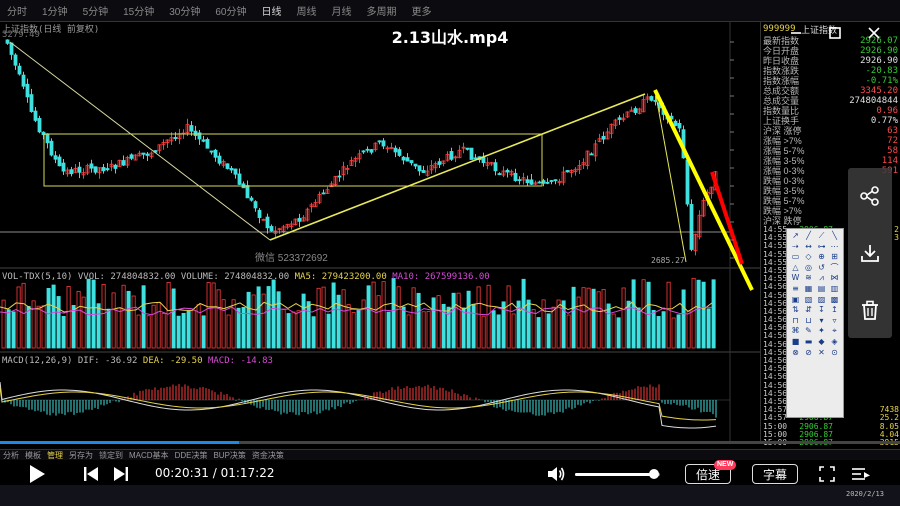  Describe the element at coordinates (121, 474) in the screenshot. I see `next-button` at that location.